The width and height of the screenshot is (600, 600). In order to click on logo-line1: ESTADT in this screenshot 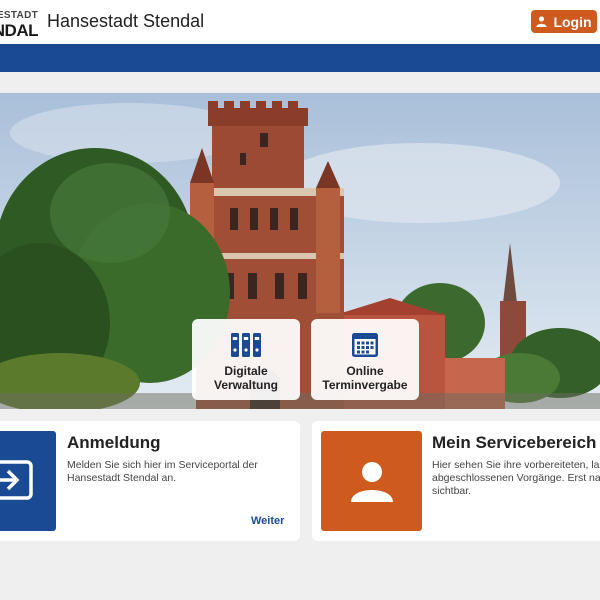, I will do `click(19, 15)`.